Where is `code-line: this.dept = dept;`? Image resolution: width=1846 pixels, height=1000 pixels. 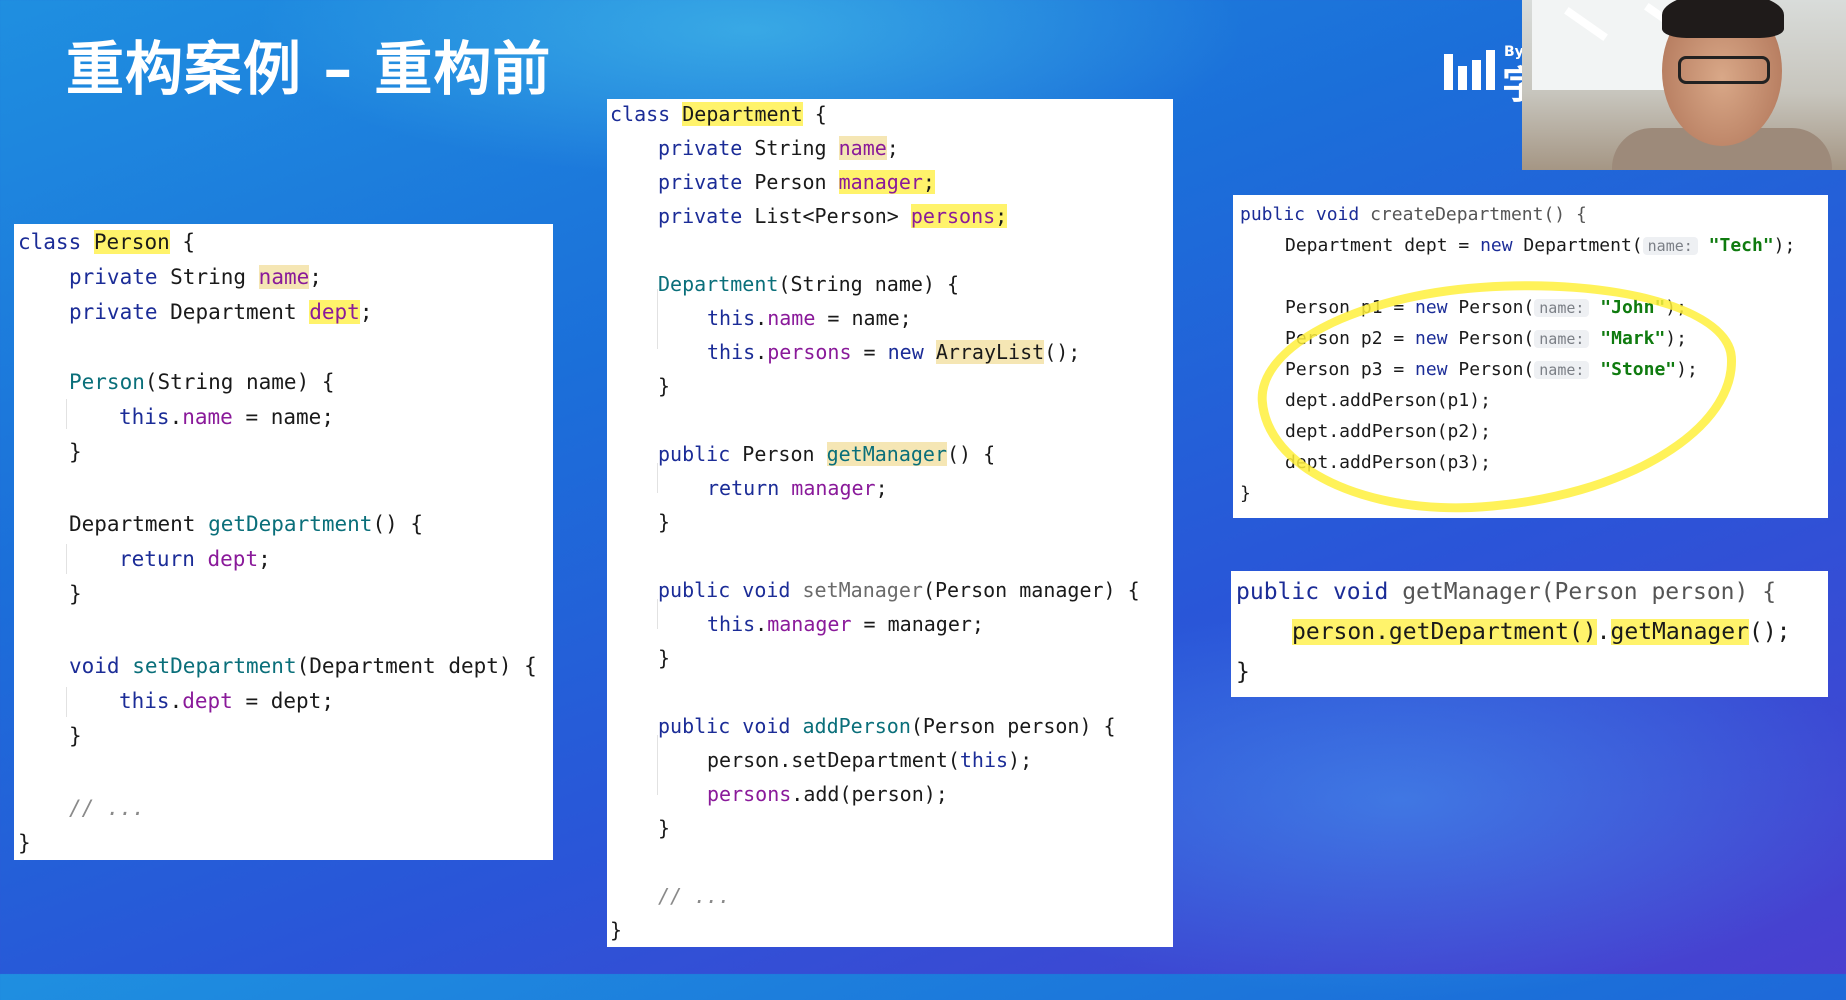 code-line: this.dept = dept; is located at coordinates (226, 701).